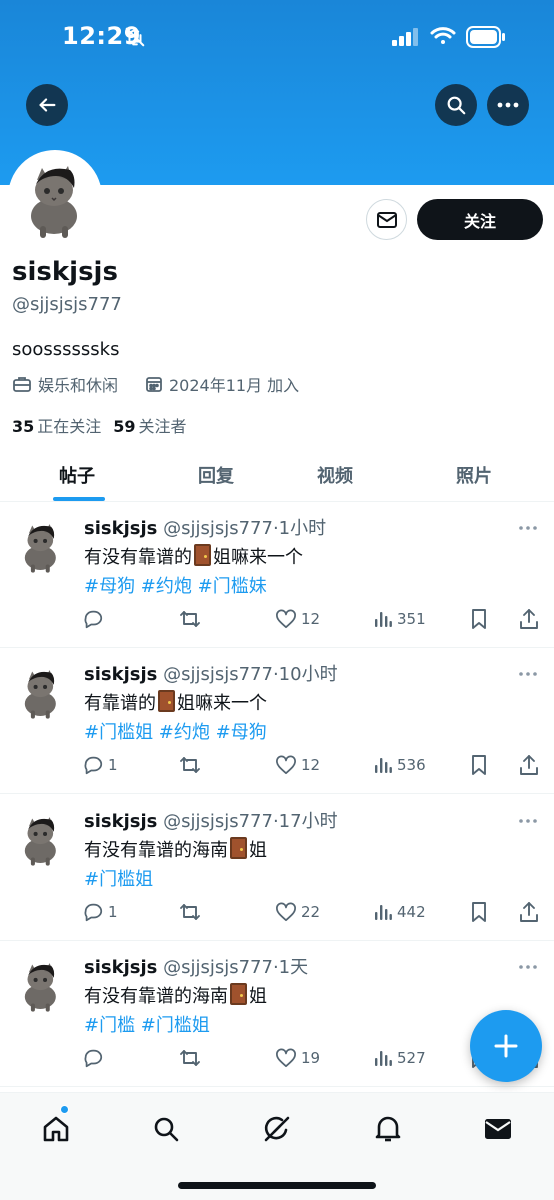  What do you see at coordinates (222, 703) in the screenshot?
I see `post-text-after: 姐嘛来一个` at bounding box center [222, 703].